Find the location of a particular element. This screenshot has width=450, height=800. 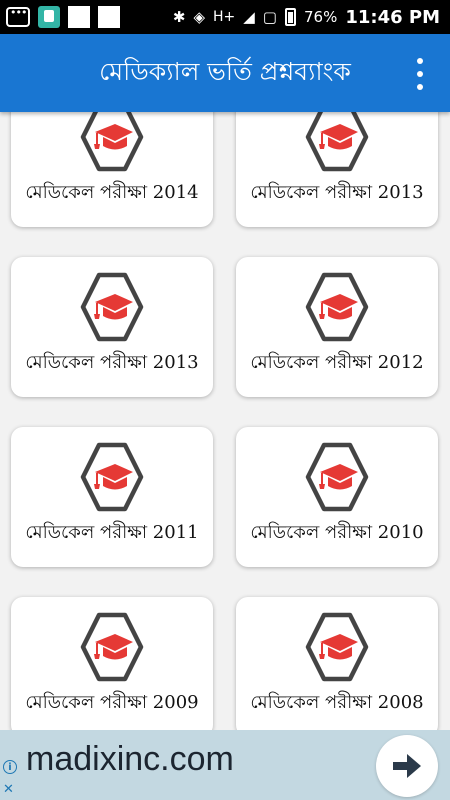

arrow-right-icon is located at coordinates (407, 766).